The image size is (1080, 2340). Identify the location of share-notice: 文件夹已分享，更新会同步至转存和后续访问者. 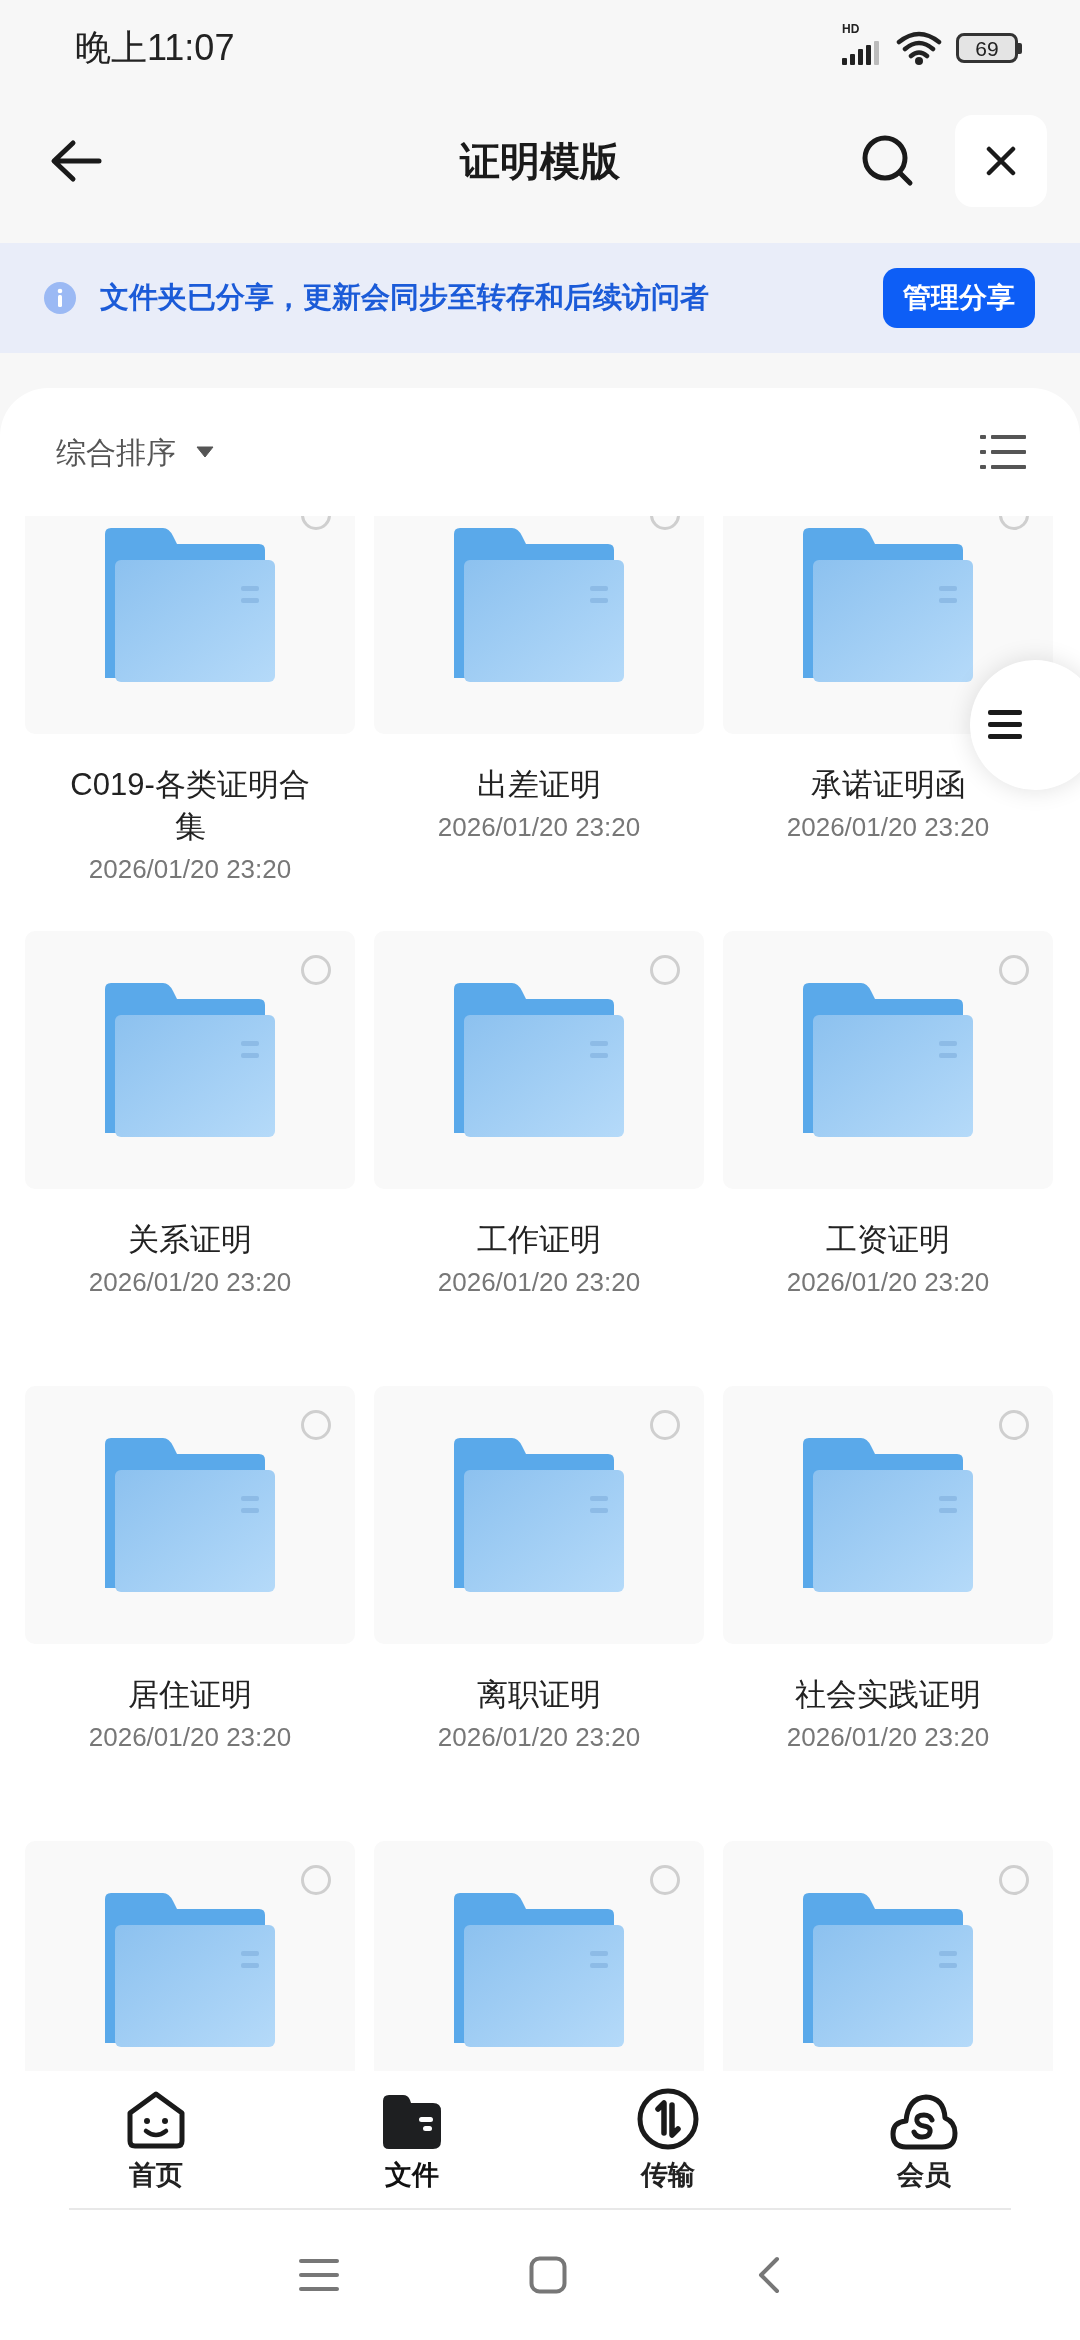
(405, 298).